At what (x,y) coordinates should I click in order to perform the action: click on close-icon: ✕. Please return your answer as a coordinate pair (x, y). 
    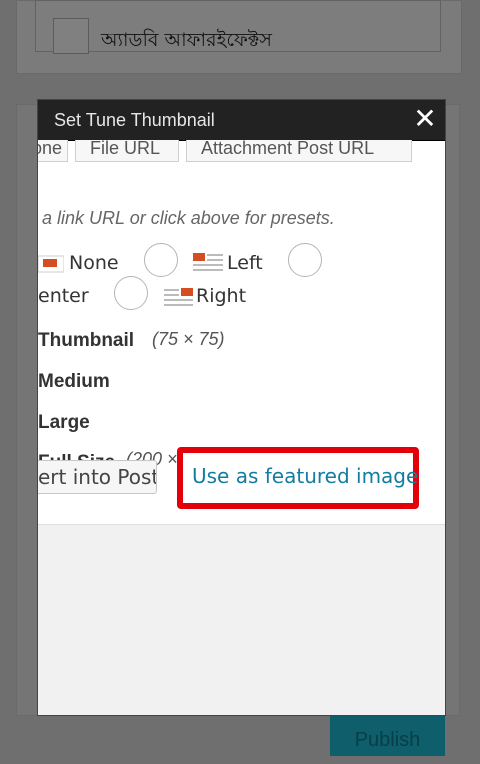
    Looking at the image, I should click on (425, 119).